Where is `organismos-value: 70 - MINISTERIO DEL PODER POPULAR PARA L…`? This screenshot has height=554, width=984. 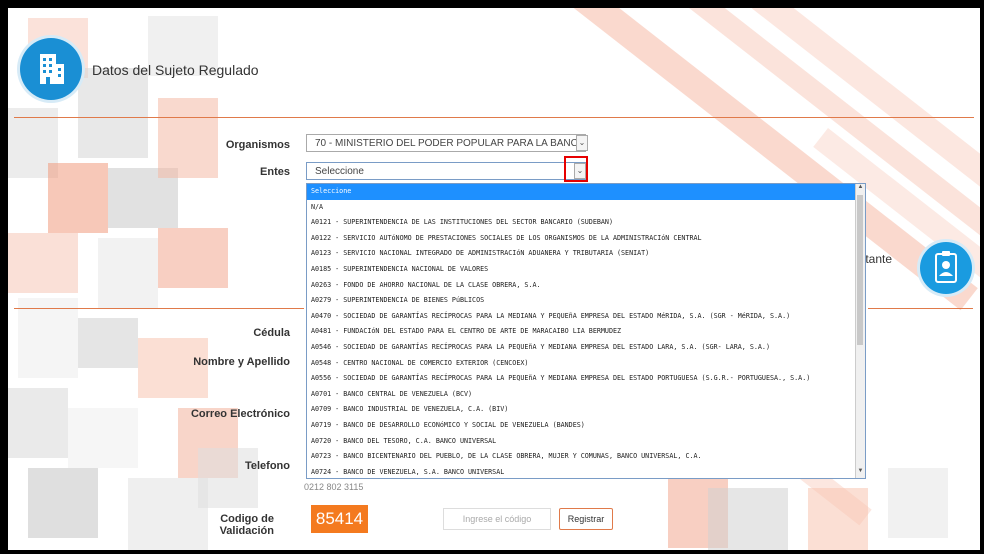
organismos-value: 70 - MINISTERIO DEL PODER POPULAR PARA L… is located at coordinates (450, 143).